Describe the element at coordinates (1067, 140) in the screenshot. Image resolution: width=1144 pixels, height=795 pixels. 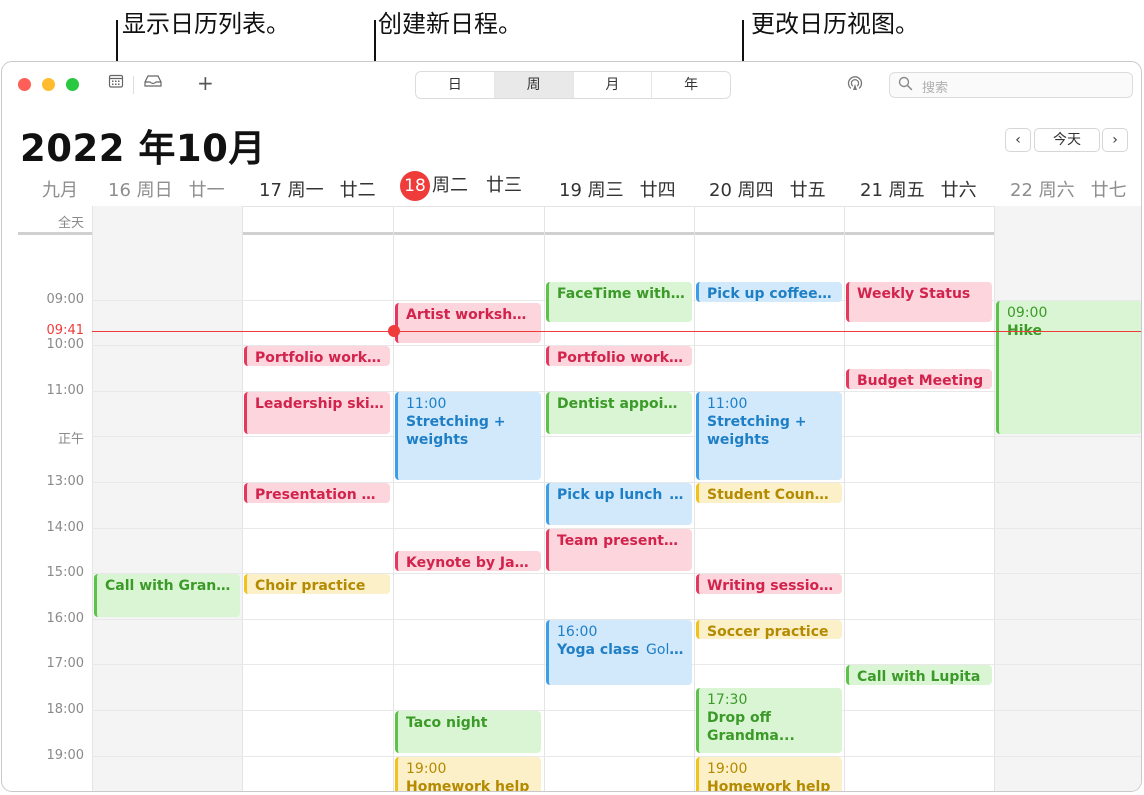
I see `today-button: 今天` at that location.